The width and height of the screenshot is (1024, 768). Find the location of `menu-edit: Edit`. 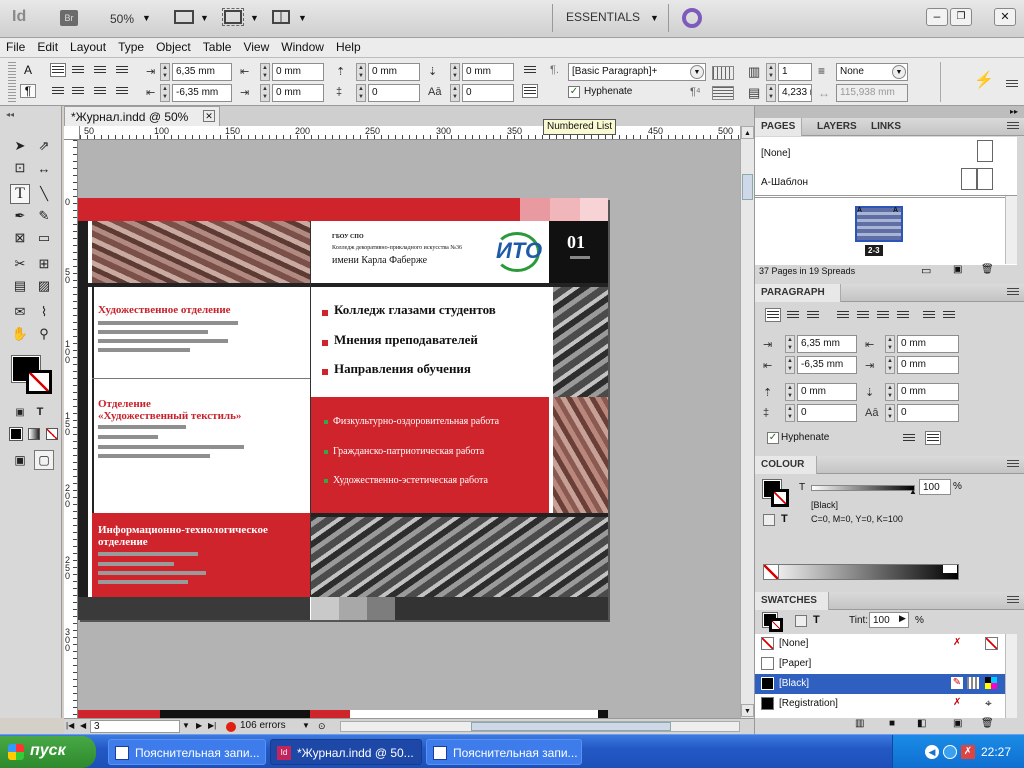

menu-edit: Edit is located at coordinates (47, 46).